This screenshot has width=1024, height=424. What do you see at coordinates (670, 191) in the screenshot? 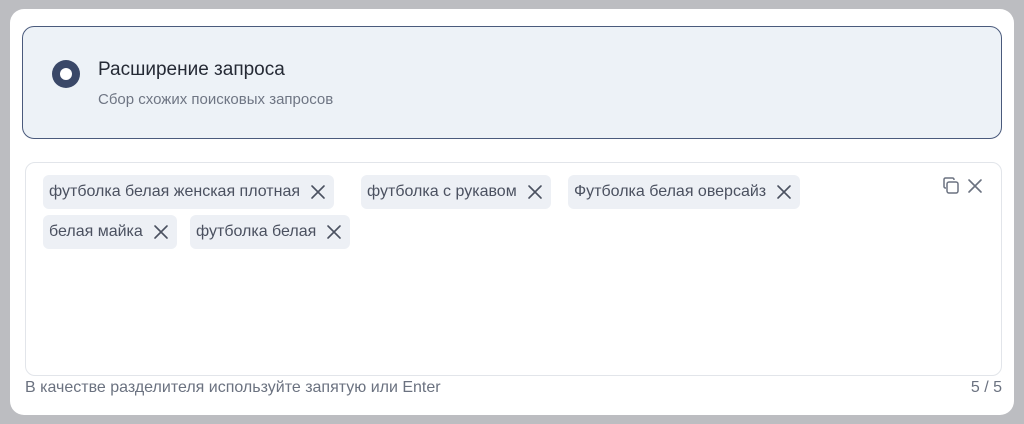
I see `tag-label: Футболка белая оверсайз` at bounding box center [670, 191].